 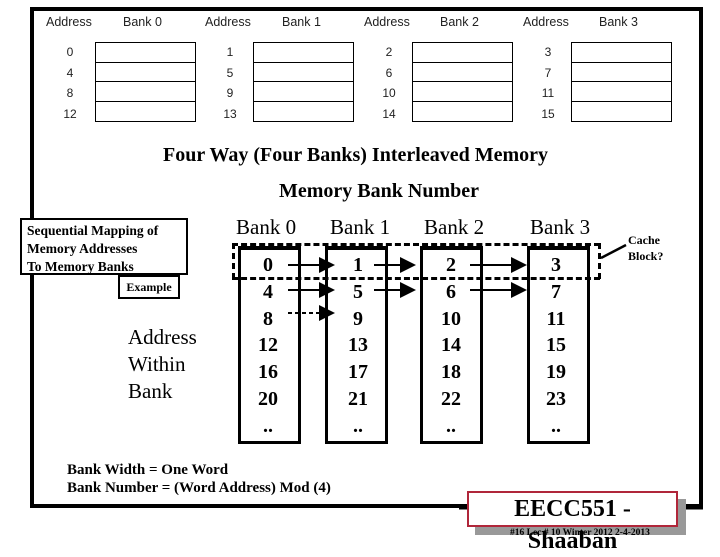 I want to click on cache-label-line: Cache, so click(x=644, y=240).